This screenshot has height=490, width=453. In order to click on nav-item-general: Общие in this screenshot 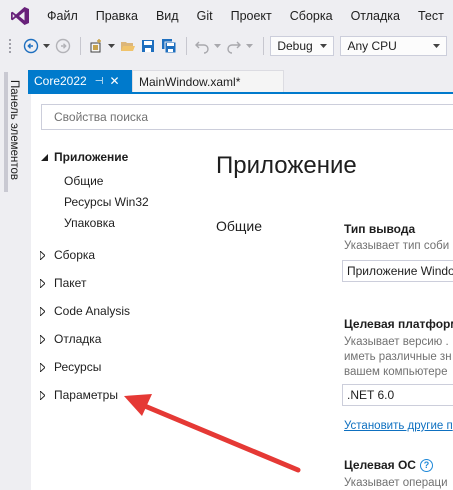, I will do `click(83, 181)`.